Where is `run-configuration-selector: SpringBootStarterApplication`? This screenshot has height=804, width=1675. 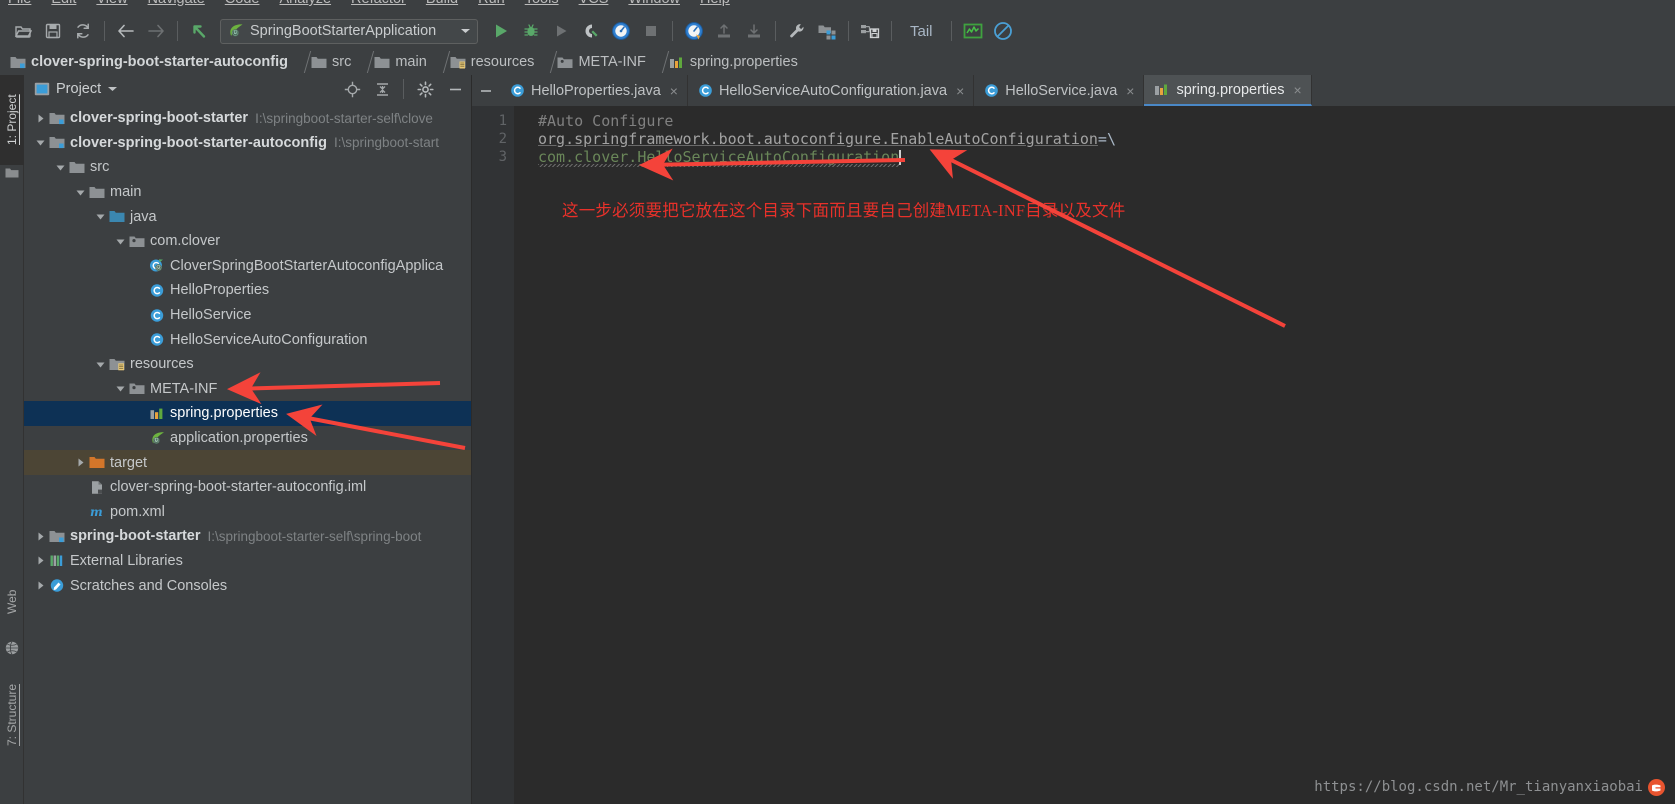
run-configuration-selector: SpringBootStarterApplication is located at coordinates (349, 31).